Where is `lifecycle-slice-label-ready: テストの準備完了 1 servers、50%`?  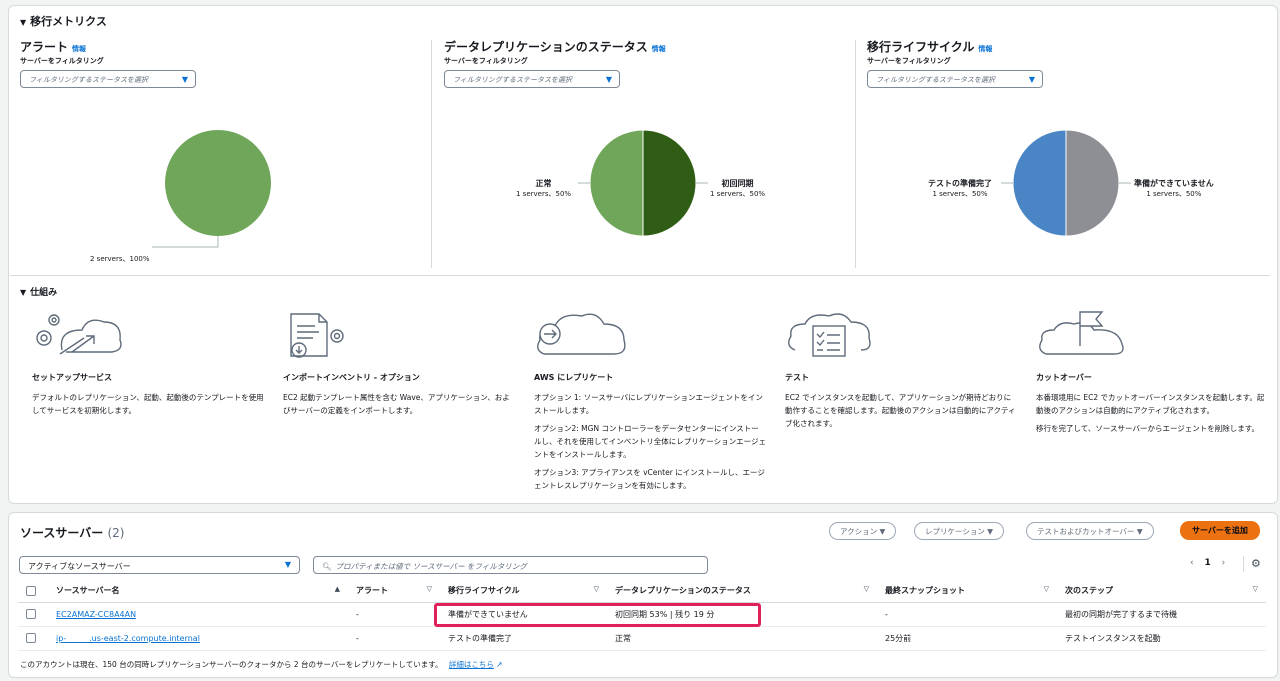 lifecycle-slice-label-ready: テストの準備完了 1 servers、50% is located at coordinates (960, 188).